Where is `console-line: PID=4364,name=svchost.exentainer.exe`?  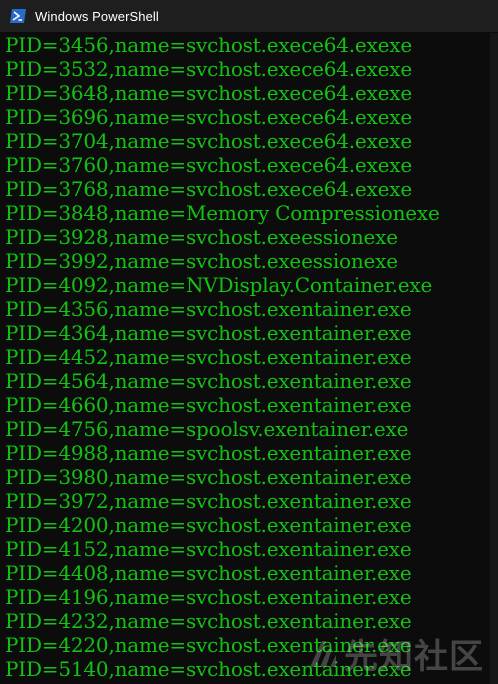
console-line: PID=4364,name=svchost.exentainer.exe is located at coordinates (208, 333).